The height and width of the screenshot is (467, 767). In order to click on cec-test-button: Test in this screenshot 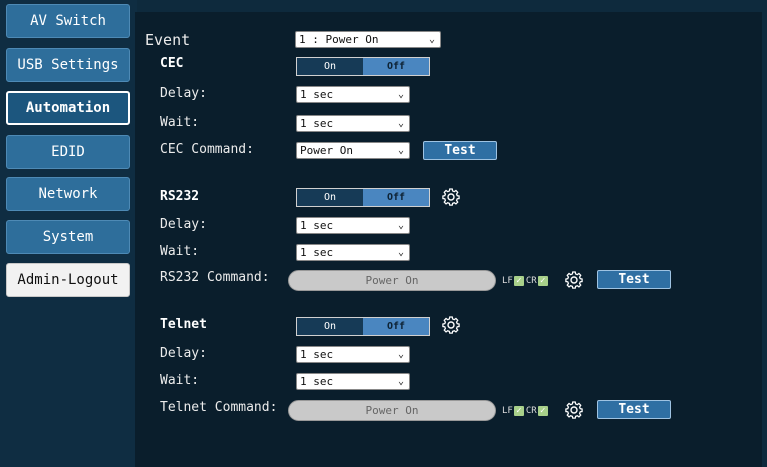, I will do `click(460, 150)`.